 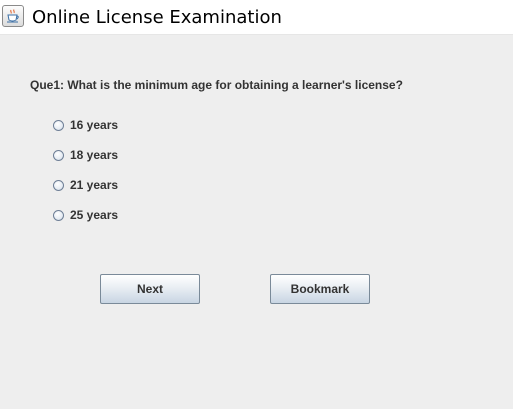 I want to click on bookmark-button: Bookmark, so click(x=320, y=289).